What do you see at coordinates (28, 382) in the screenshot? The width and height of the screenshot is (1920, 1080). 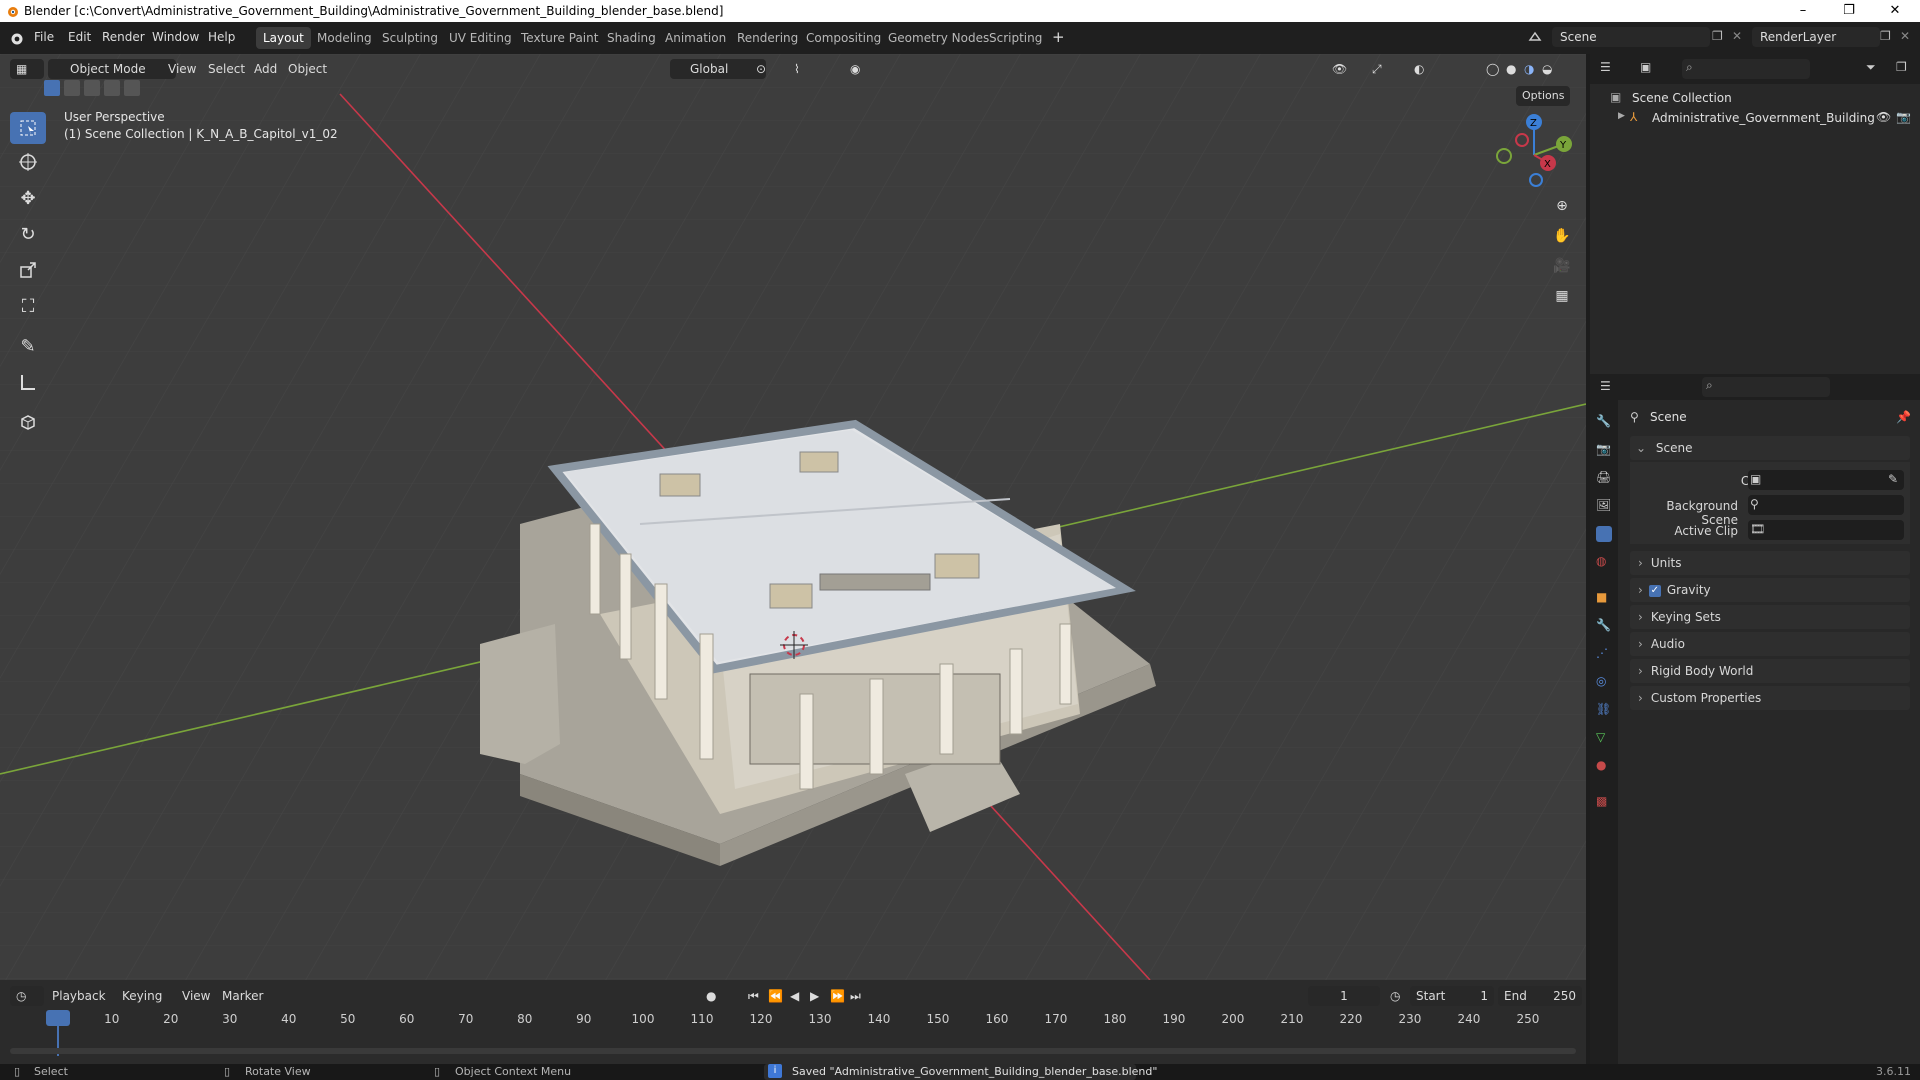 I see `tool-measure` at bounding box center [28, 382].